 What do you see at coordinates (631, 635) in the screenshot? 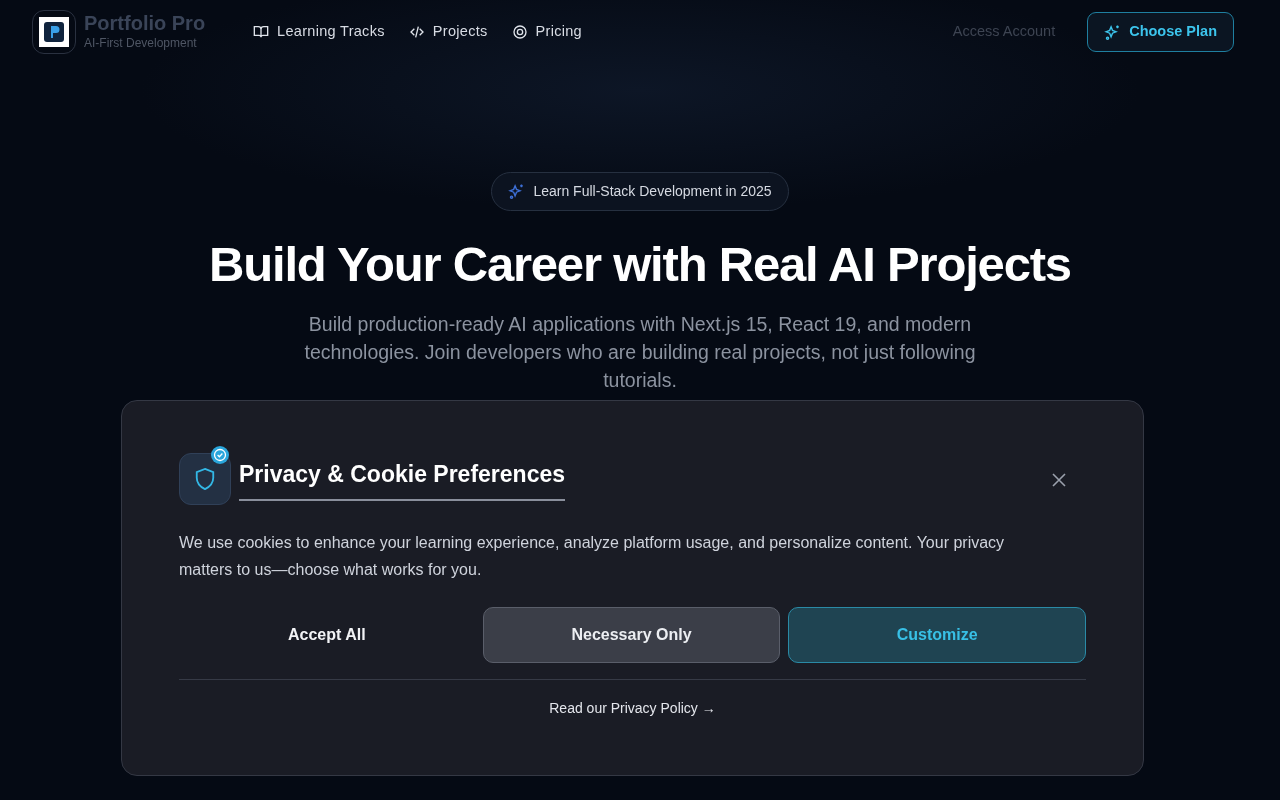
I see `necessary-only-button: Necessary Only` at bounding box center [631, 635].